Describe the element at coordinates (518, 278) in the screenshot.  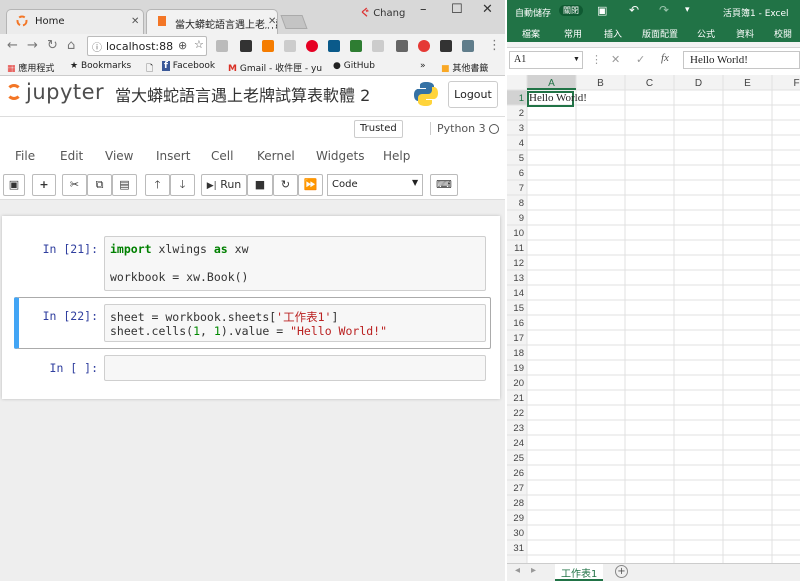
I see `row-header: 13` at that location.